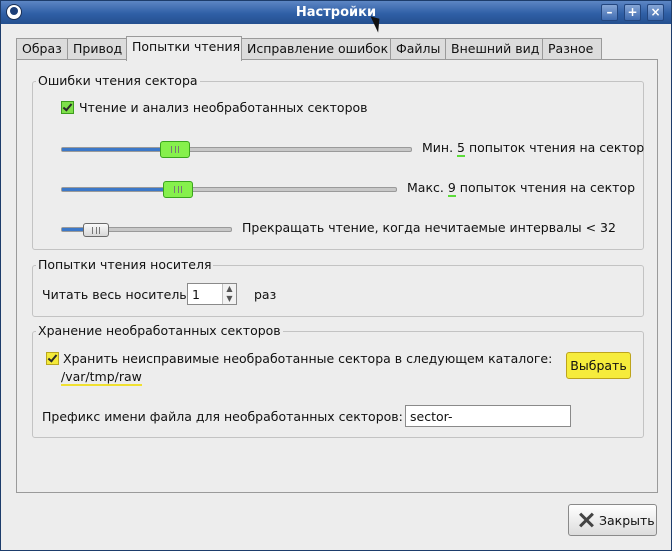 The height and width of the screenshot is (551, 672). I want to click on min-retries-suffix: попыток чтения на сектор, so click(556, 147).